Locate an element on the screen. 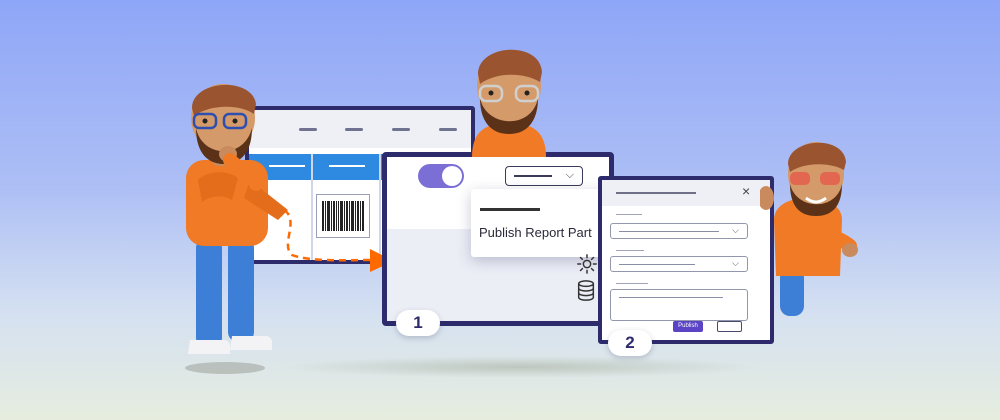  close-icon: × is located at coordinates (746, 191).